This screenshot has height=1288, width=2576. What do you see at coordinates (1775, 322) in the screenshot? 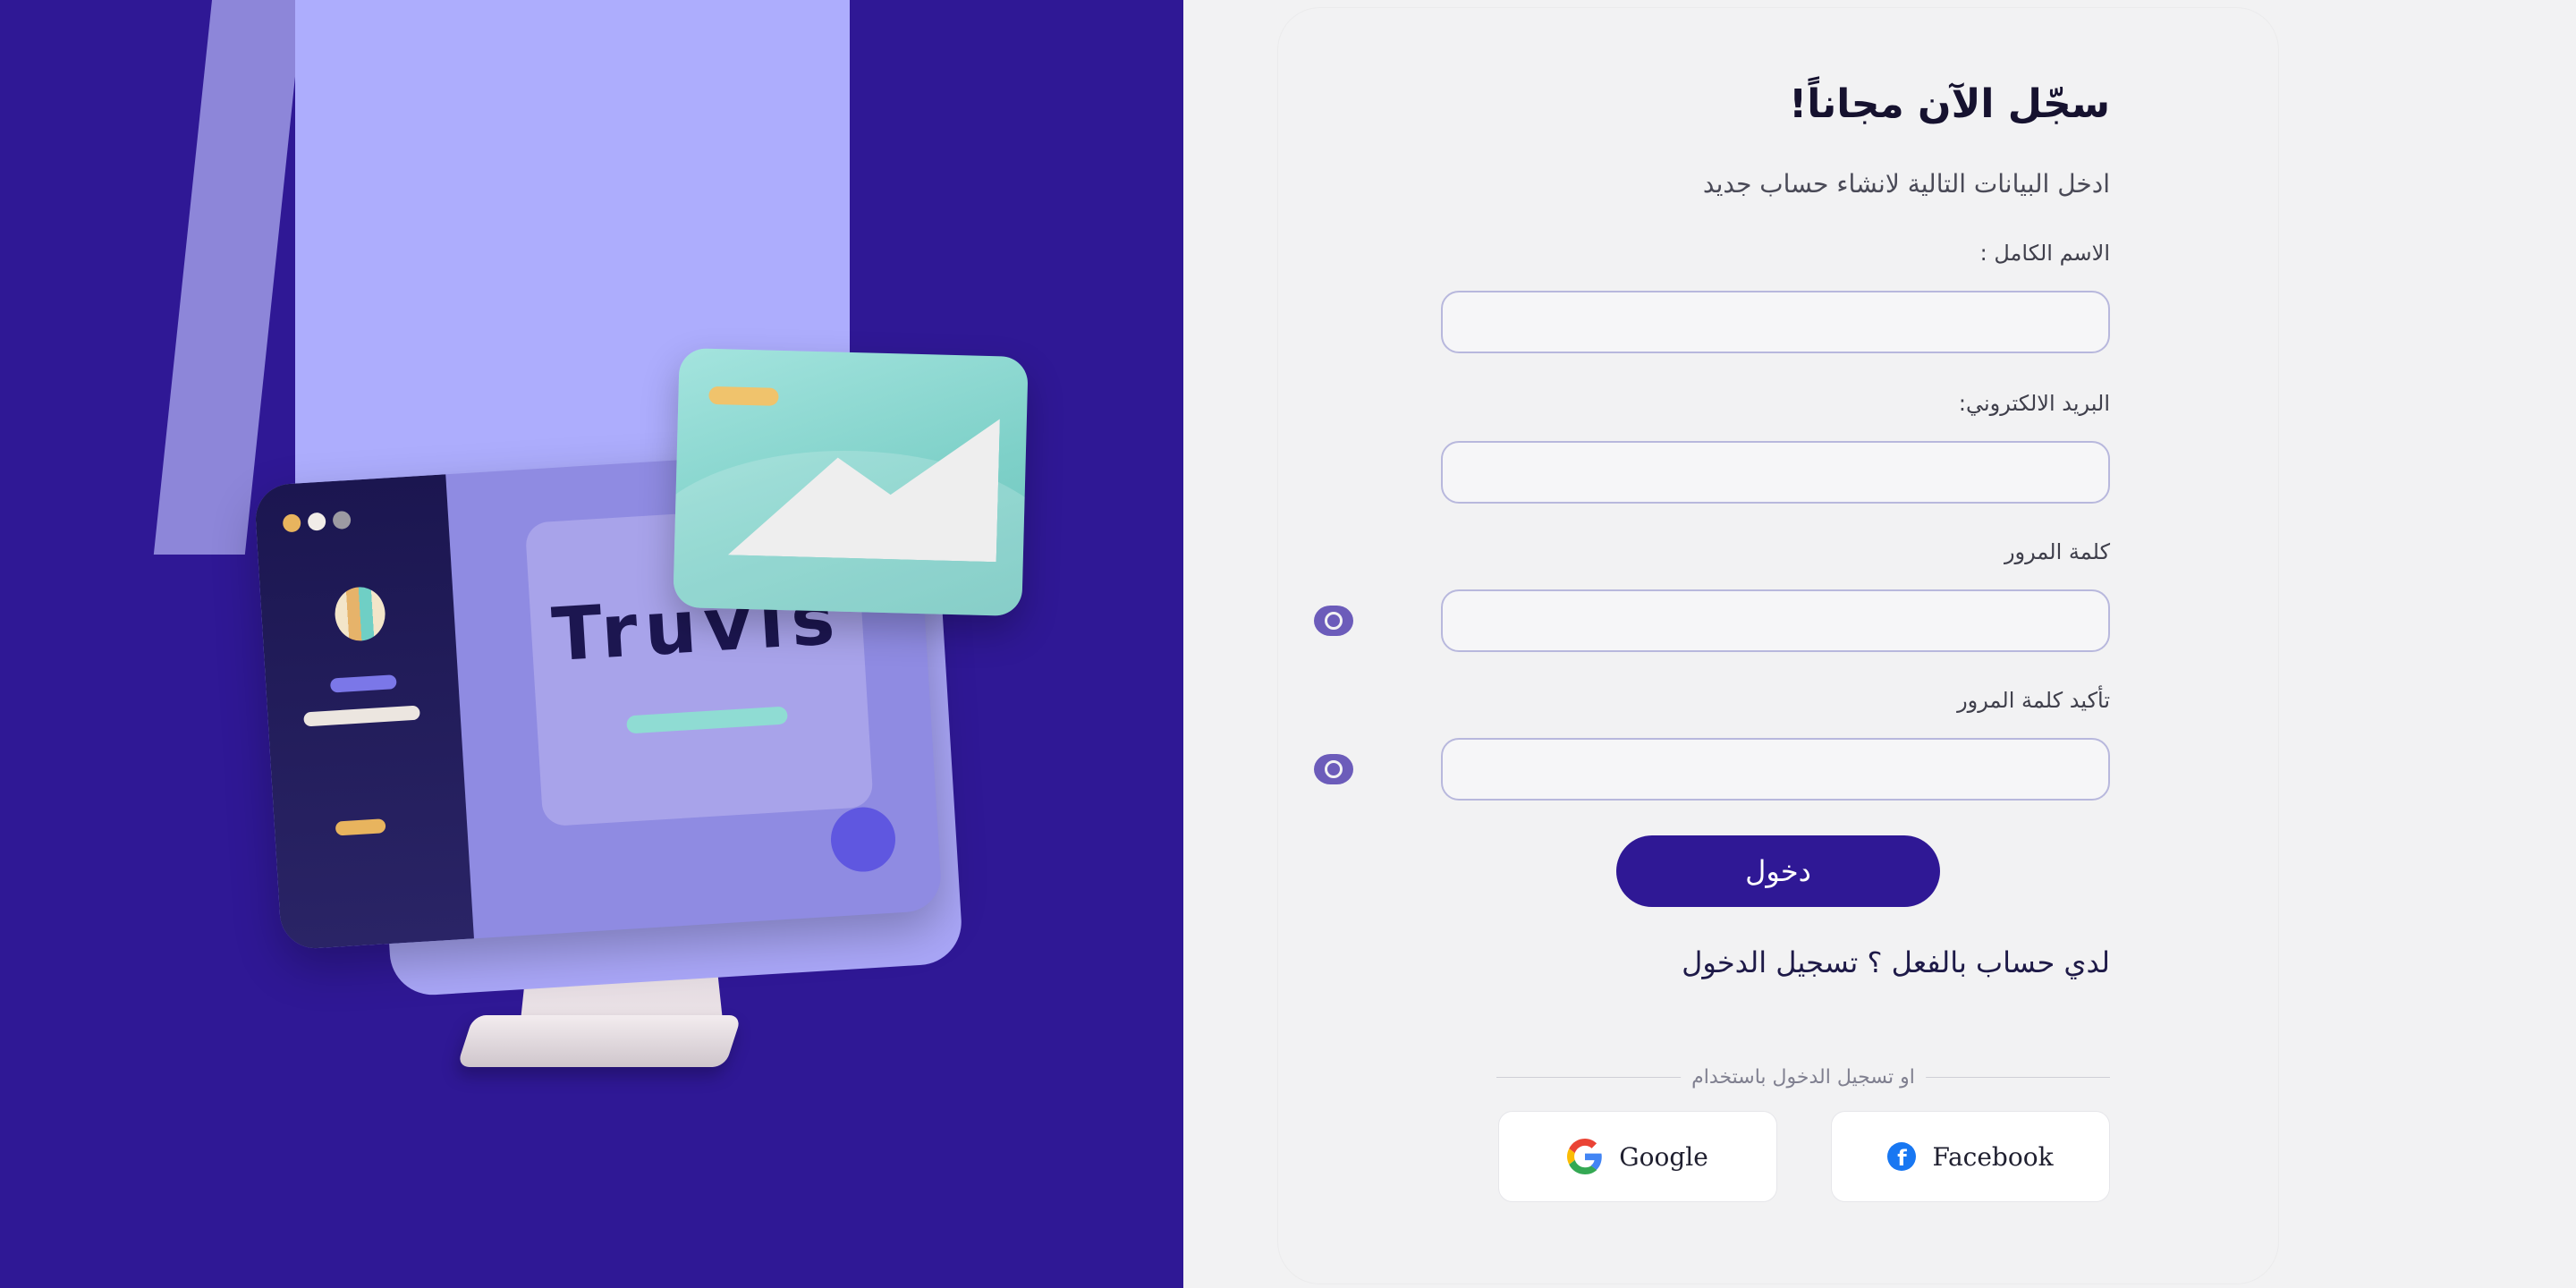
I see `full-name-field` at bounding box center [1775, 322].